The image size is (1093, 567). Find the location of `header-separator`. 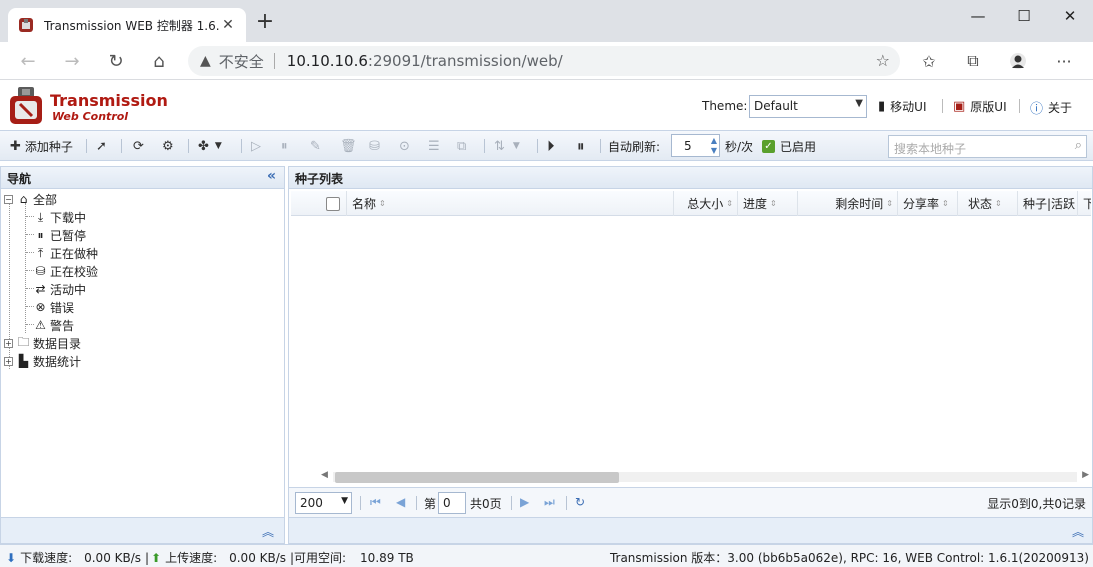

header-separator is located at coordinates (942, 106).